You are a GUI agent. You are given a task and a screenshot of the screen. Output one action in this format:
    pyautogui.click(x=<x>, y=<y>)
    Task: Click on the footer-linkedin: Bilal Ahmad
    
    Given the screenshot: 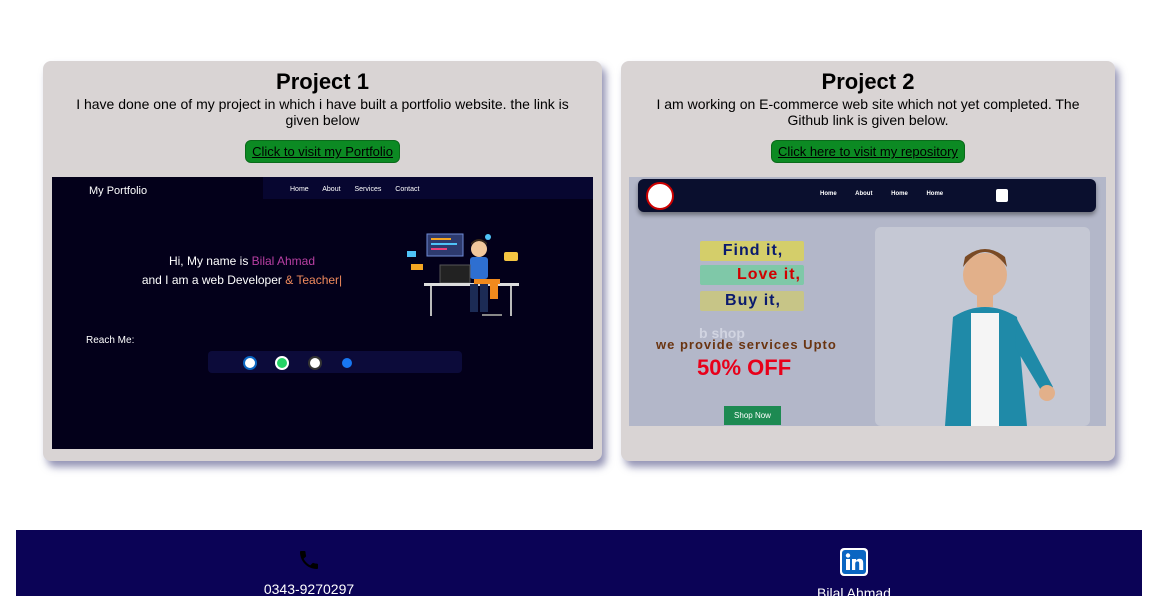 What is the action you would take?
    pyautogui.click(x=854, y=572)
    